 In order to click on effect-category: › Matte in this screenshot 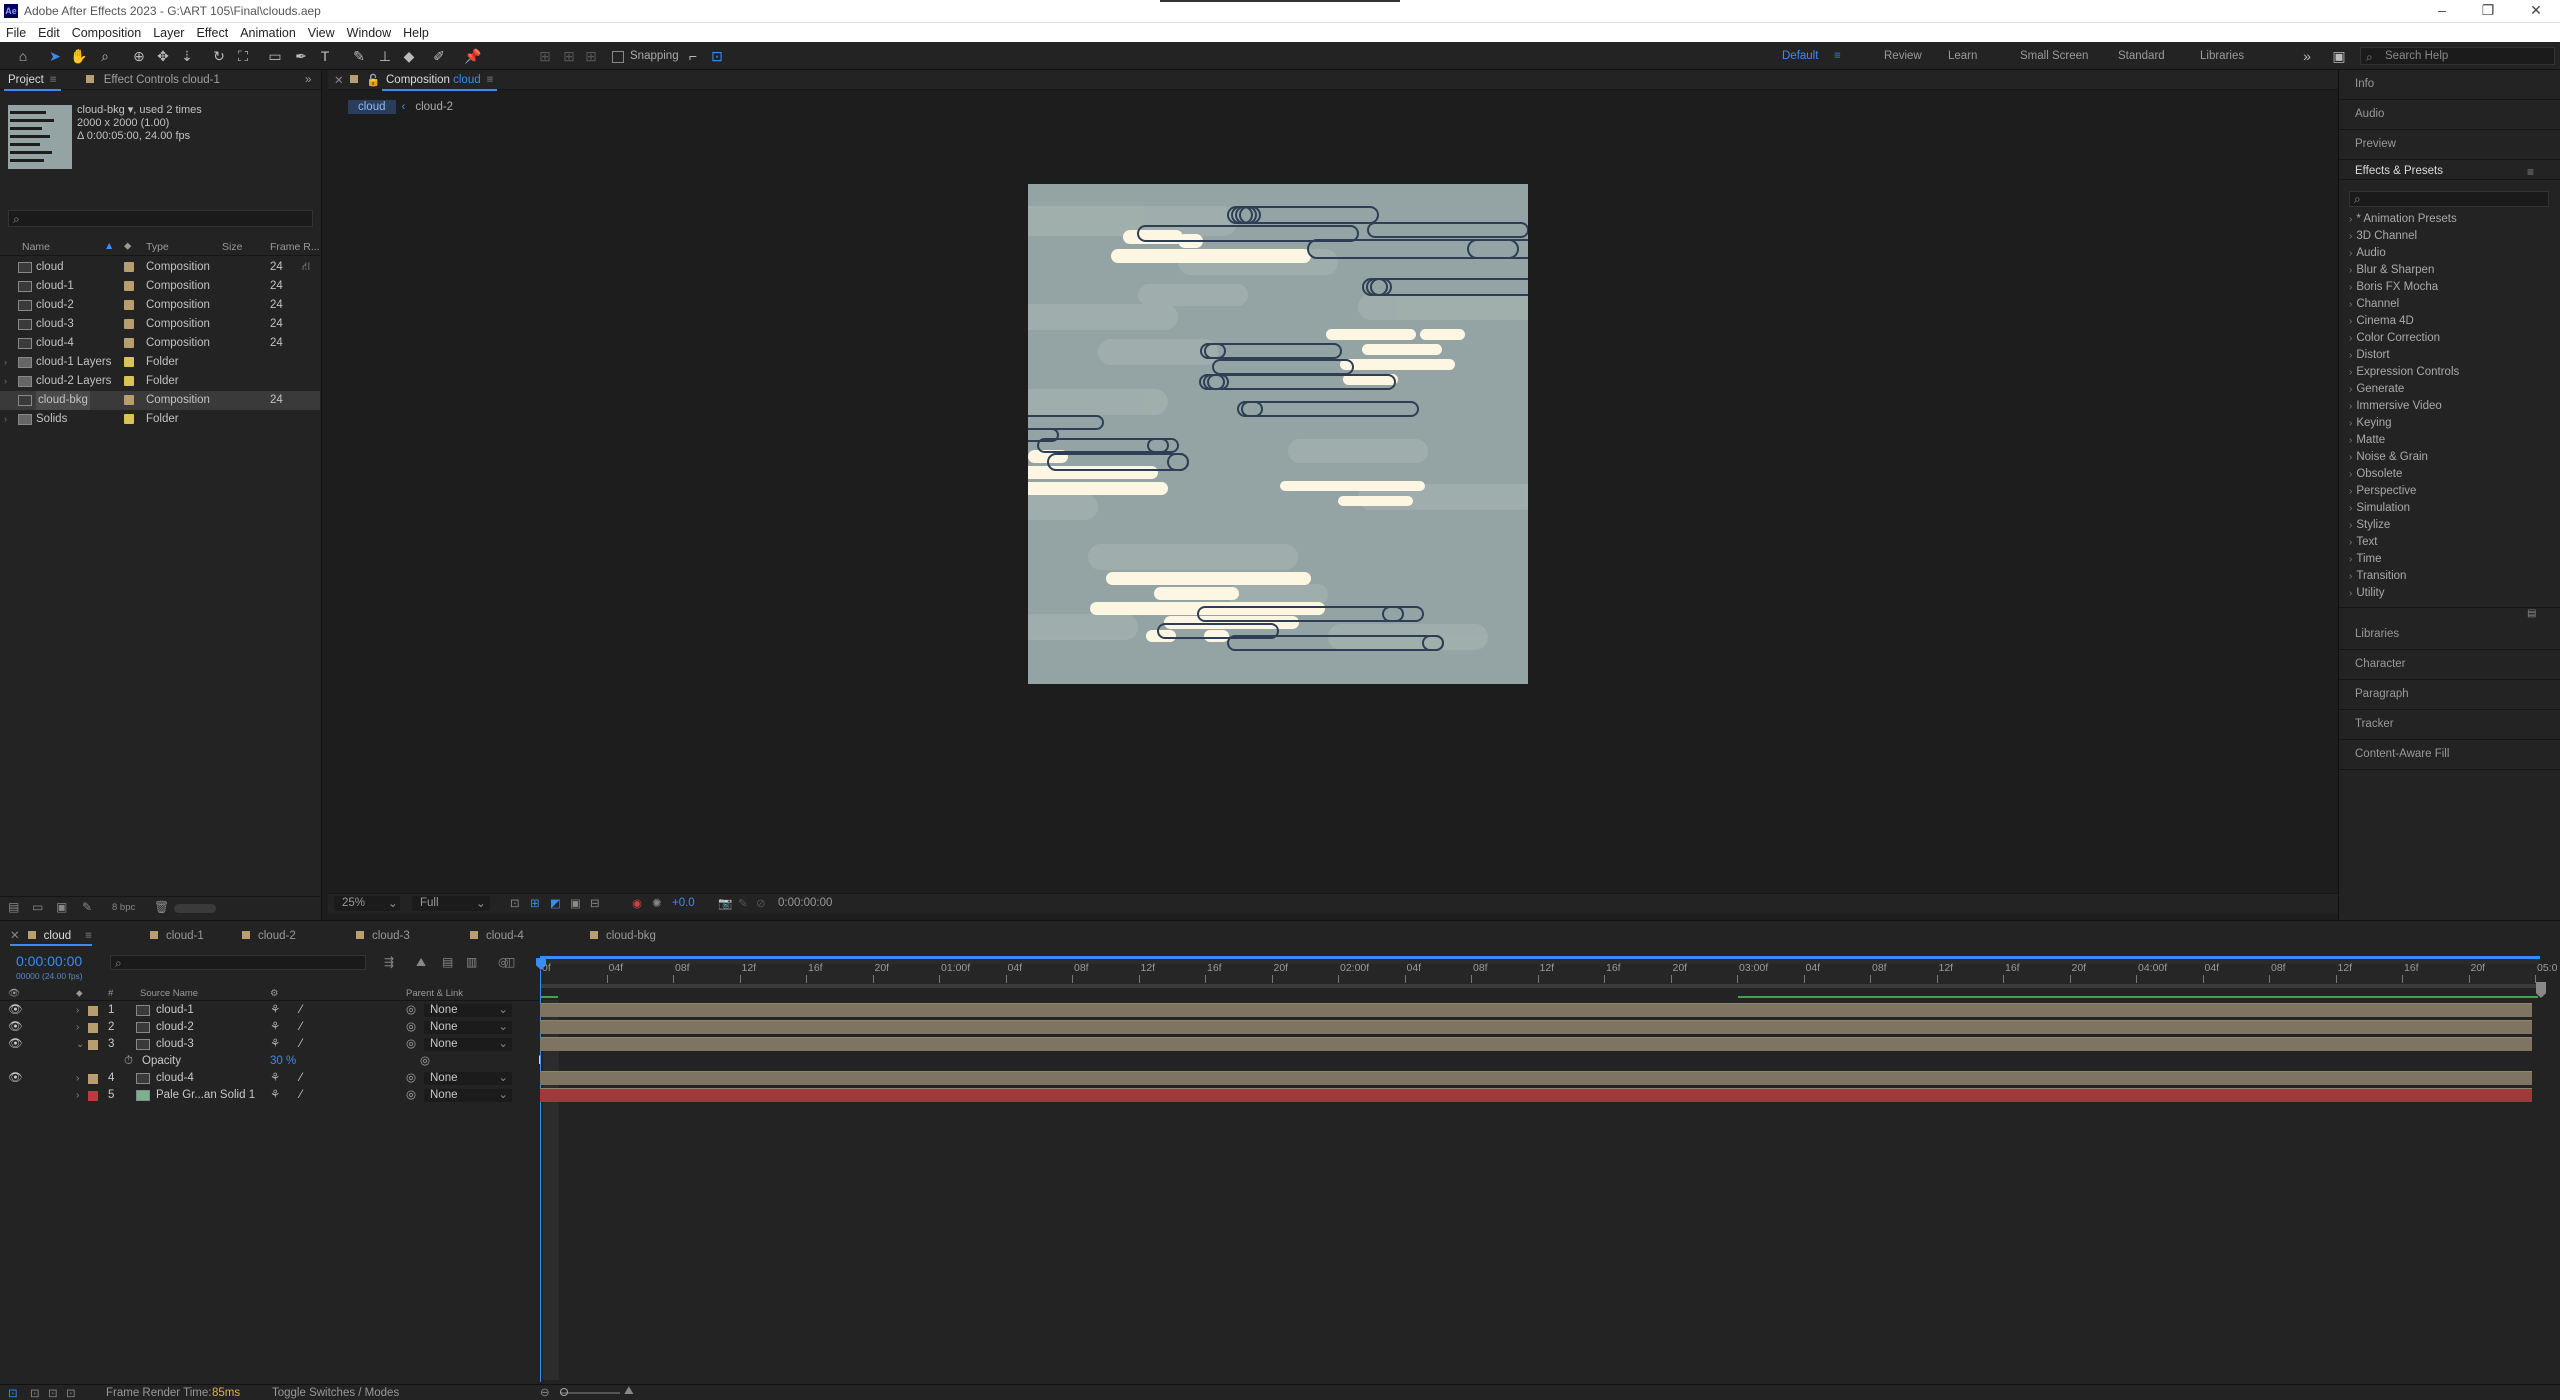, I will do `click(2367, 440)`.